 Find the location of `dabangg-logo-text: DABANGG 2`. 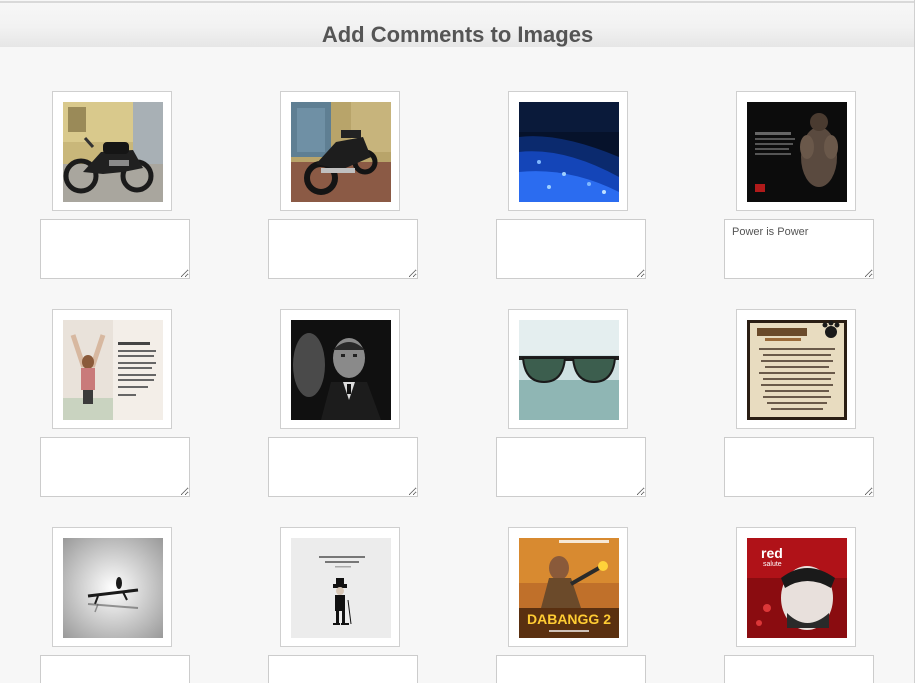

dabangg-logo-text: DABANGG 2 is located at coordinates (569, 619).